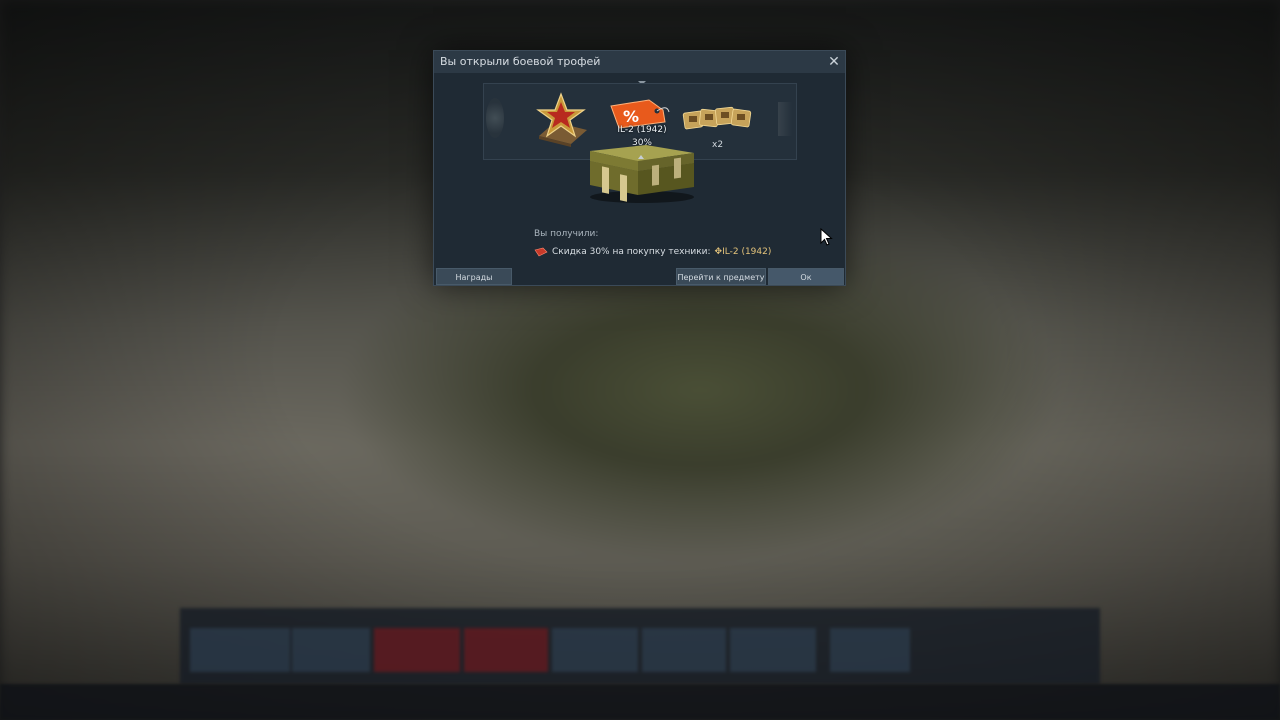 Image resolution: width=1280 pixels, height=720 pixels. I want to click on reward-text: Скидка 30% на покупку техники:, so click(631, 252).